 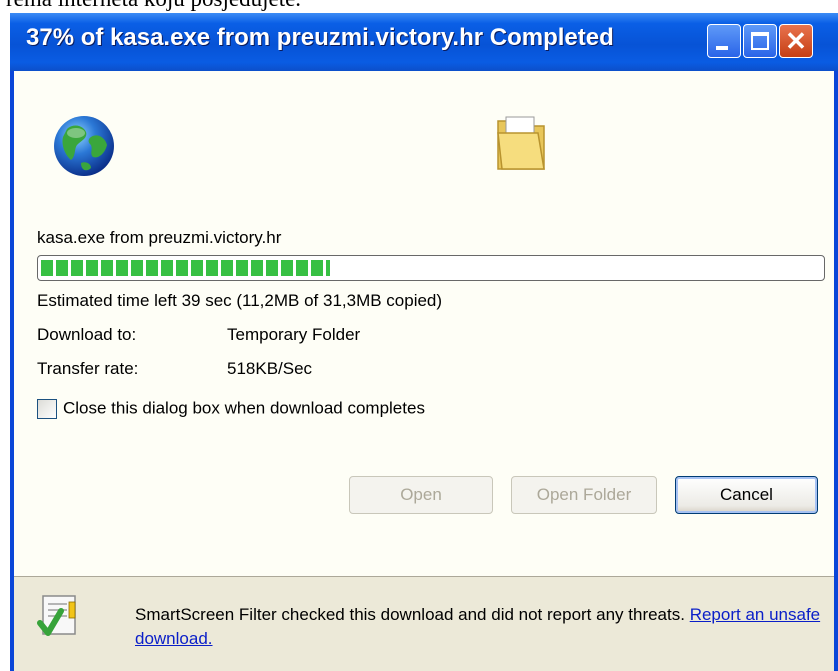 I want to click on minimize-button, so click(x=724, y=41).